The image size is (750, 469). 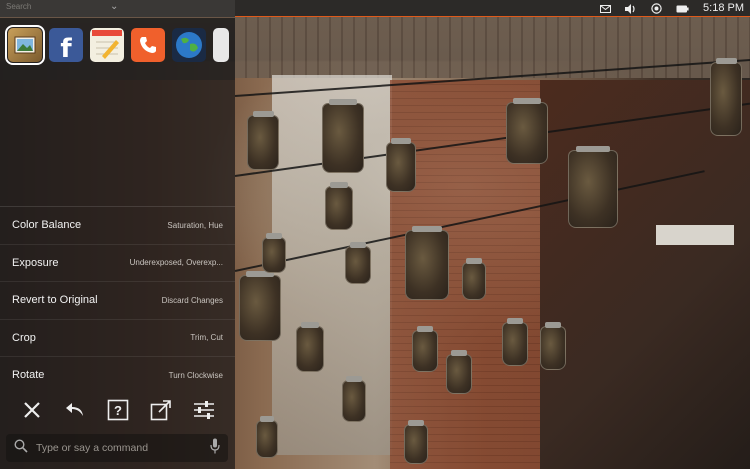 I want to click on undo-icon, so click(x=75, y=410).